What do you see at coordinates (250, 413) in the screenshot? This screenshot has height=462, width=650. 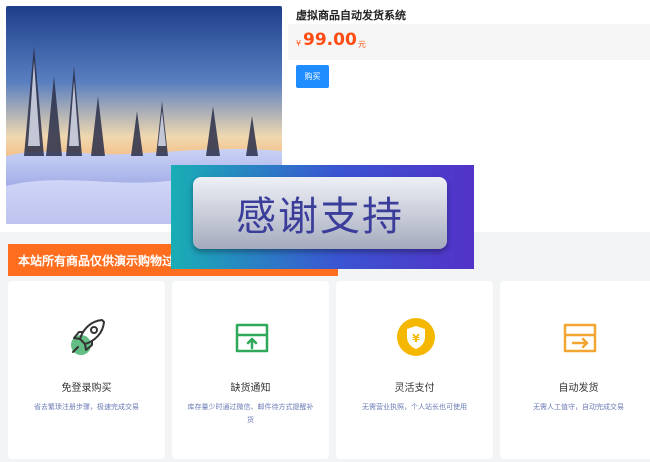 I see `feature-desc: 库存量少时通过微信、邮件待方式提醒补货` at bounding box center [250, 413].